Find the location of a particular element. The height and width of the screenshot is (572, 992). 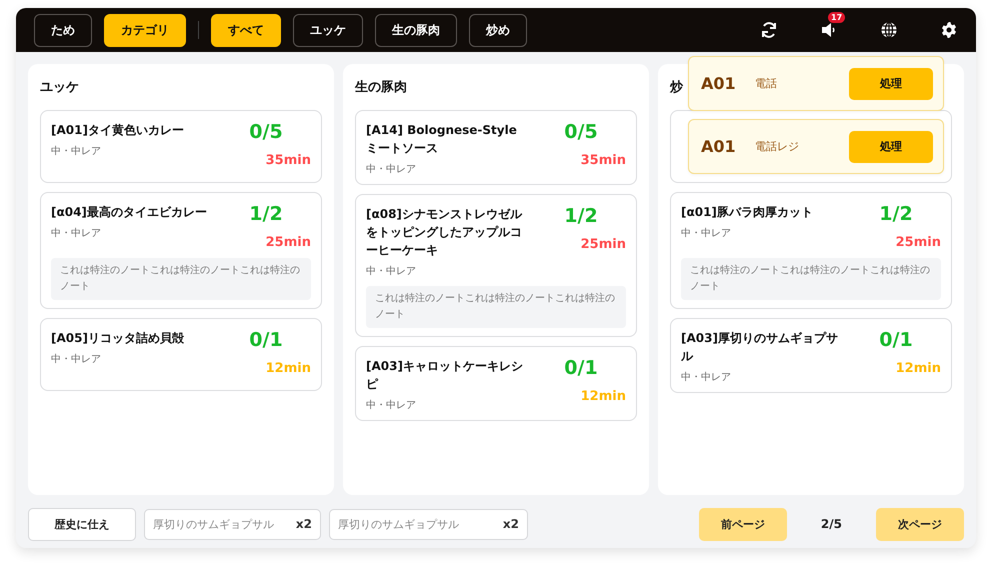

call-message: 電話レジ is located at coordinates (777, 146).